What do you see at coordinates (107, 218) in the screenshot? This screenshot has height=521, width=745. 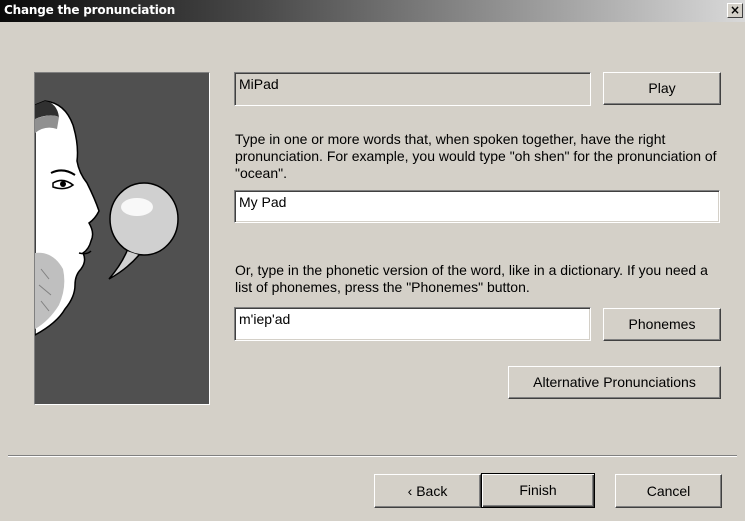 I see `speaking-face-icon` at bounding box center [107, 218].